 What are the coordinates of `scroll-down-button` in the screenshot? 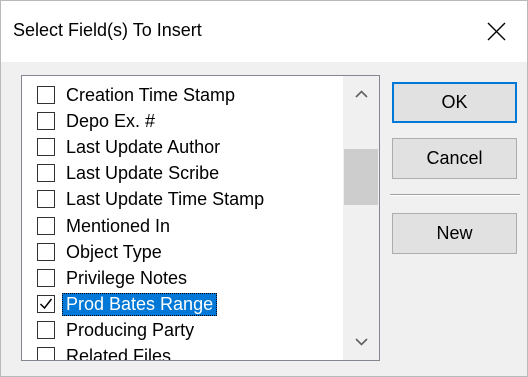 It's located at (361, 342).